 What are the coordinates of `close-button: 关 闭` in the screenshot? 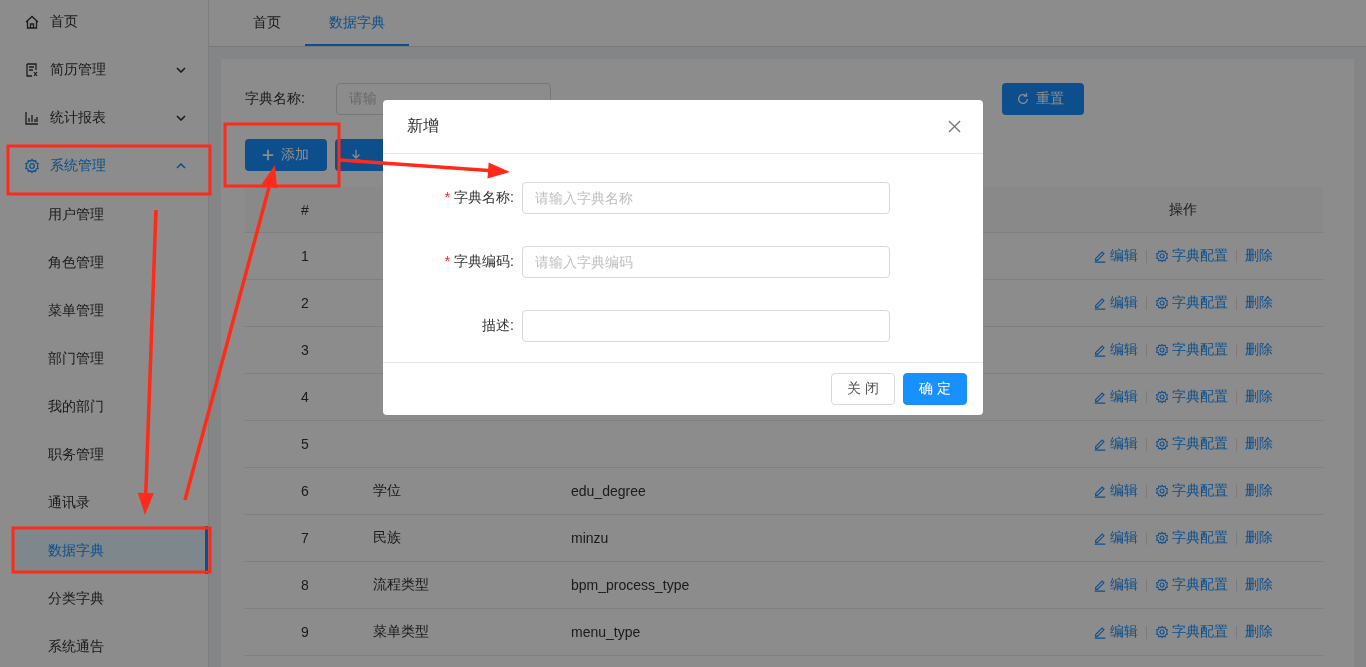 It's located at (863, 389).